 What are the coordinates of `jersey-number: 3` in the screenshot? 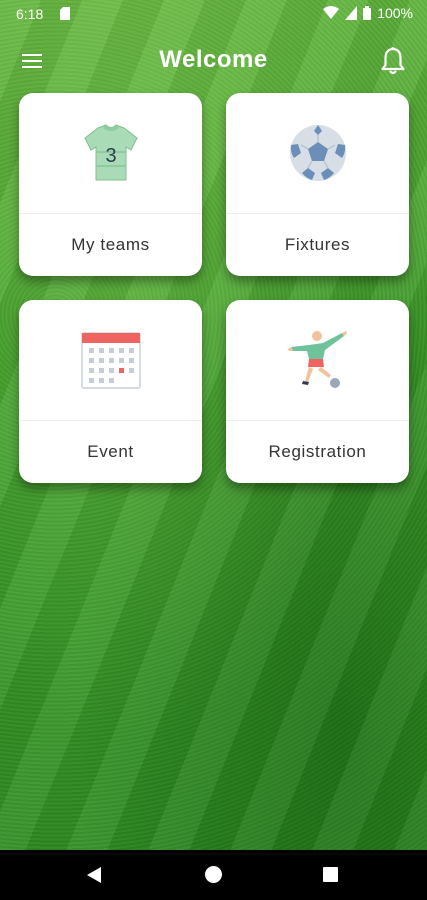 It's located at (110, 156).